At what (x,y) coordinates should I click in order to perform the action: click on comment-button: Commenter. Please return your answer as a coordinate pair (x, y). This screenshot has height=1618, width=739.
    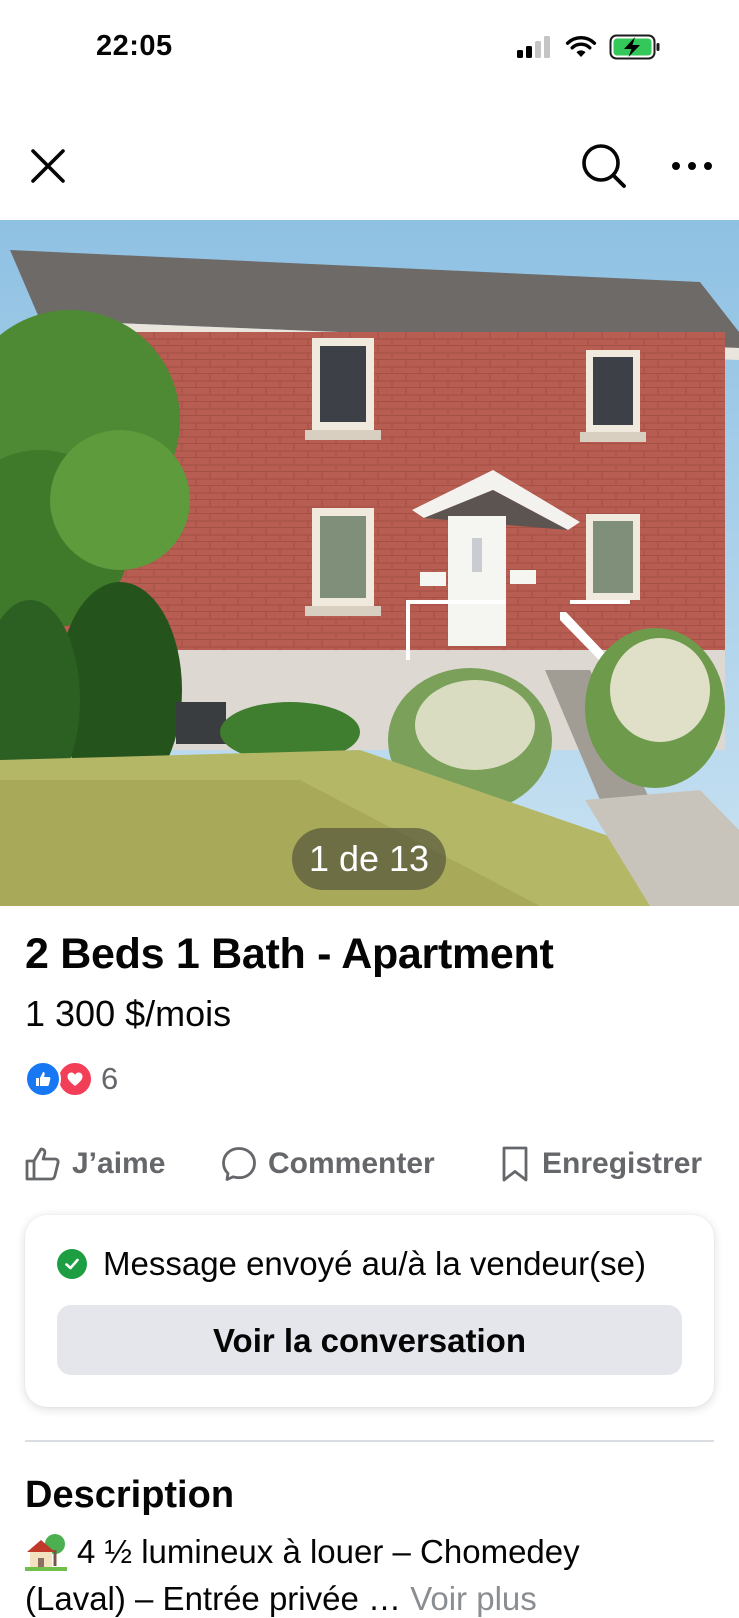
    Looking at the image, I should click on (327, 1164).